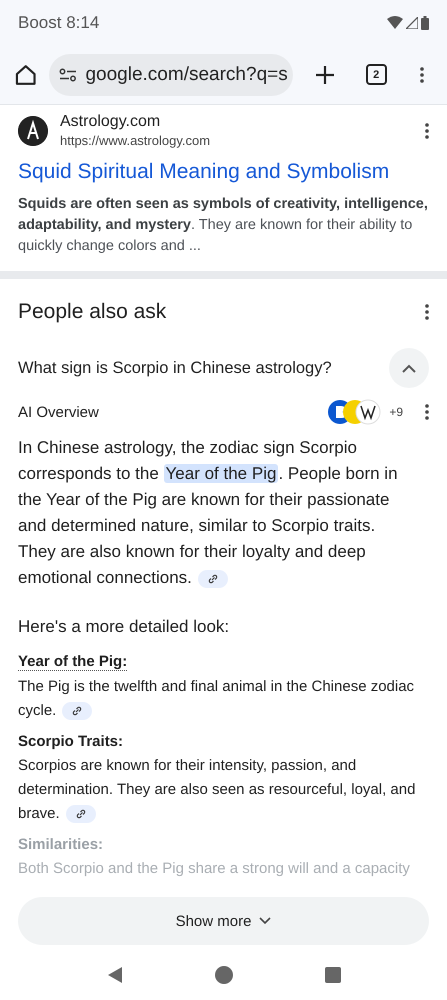  I want to click on question-text: What sign is Scorpio in Chinese astrology?, so click(175, 368).